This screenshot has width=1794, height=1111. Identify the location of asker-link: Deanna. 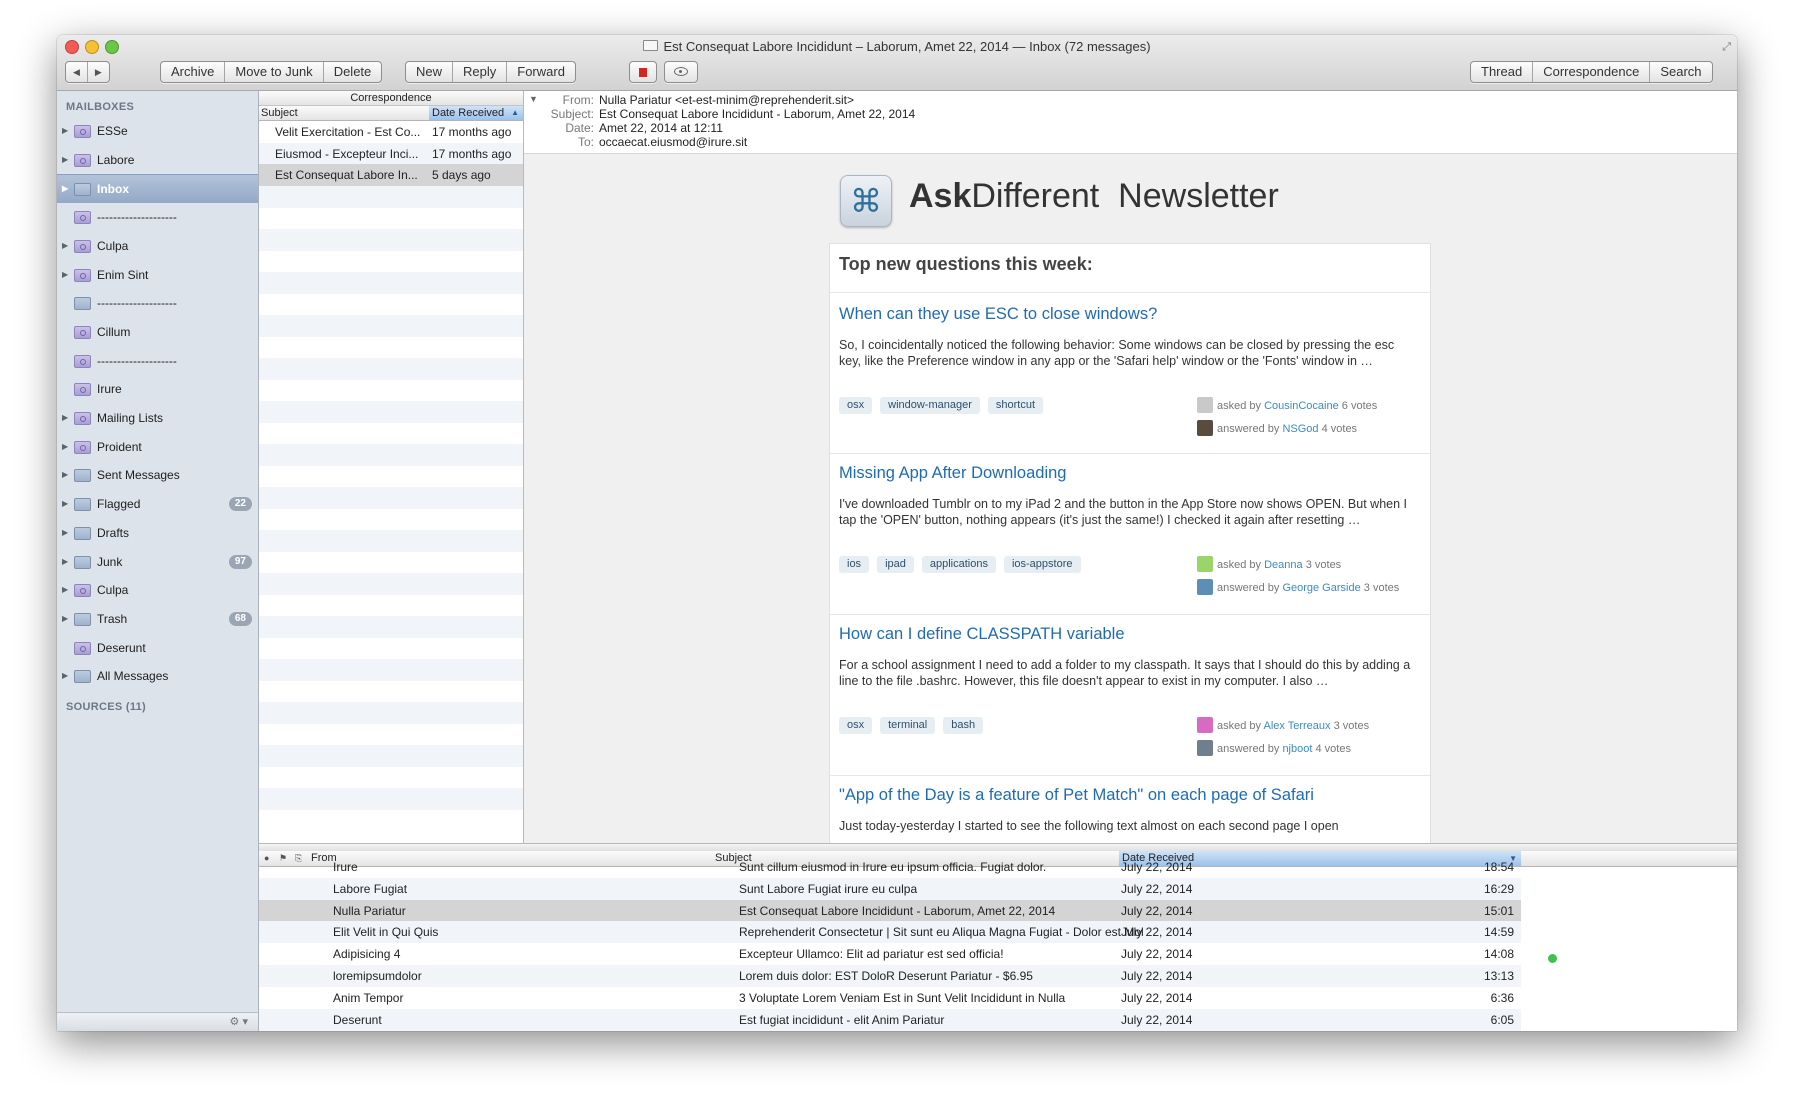
(1283, 565).